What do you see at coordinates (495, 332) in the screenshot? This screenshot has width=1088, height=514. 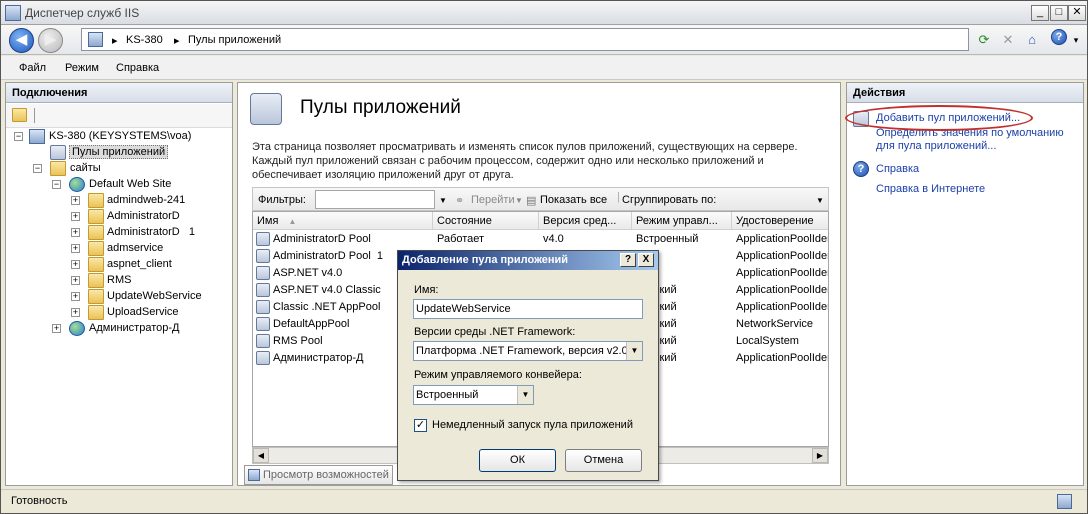 I see `framework-label: Версии среды .NET Framework:` at bounding box center [495, 332].